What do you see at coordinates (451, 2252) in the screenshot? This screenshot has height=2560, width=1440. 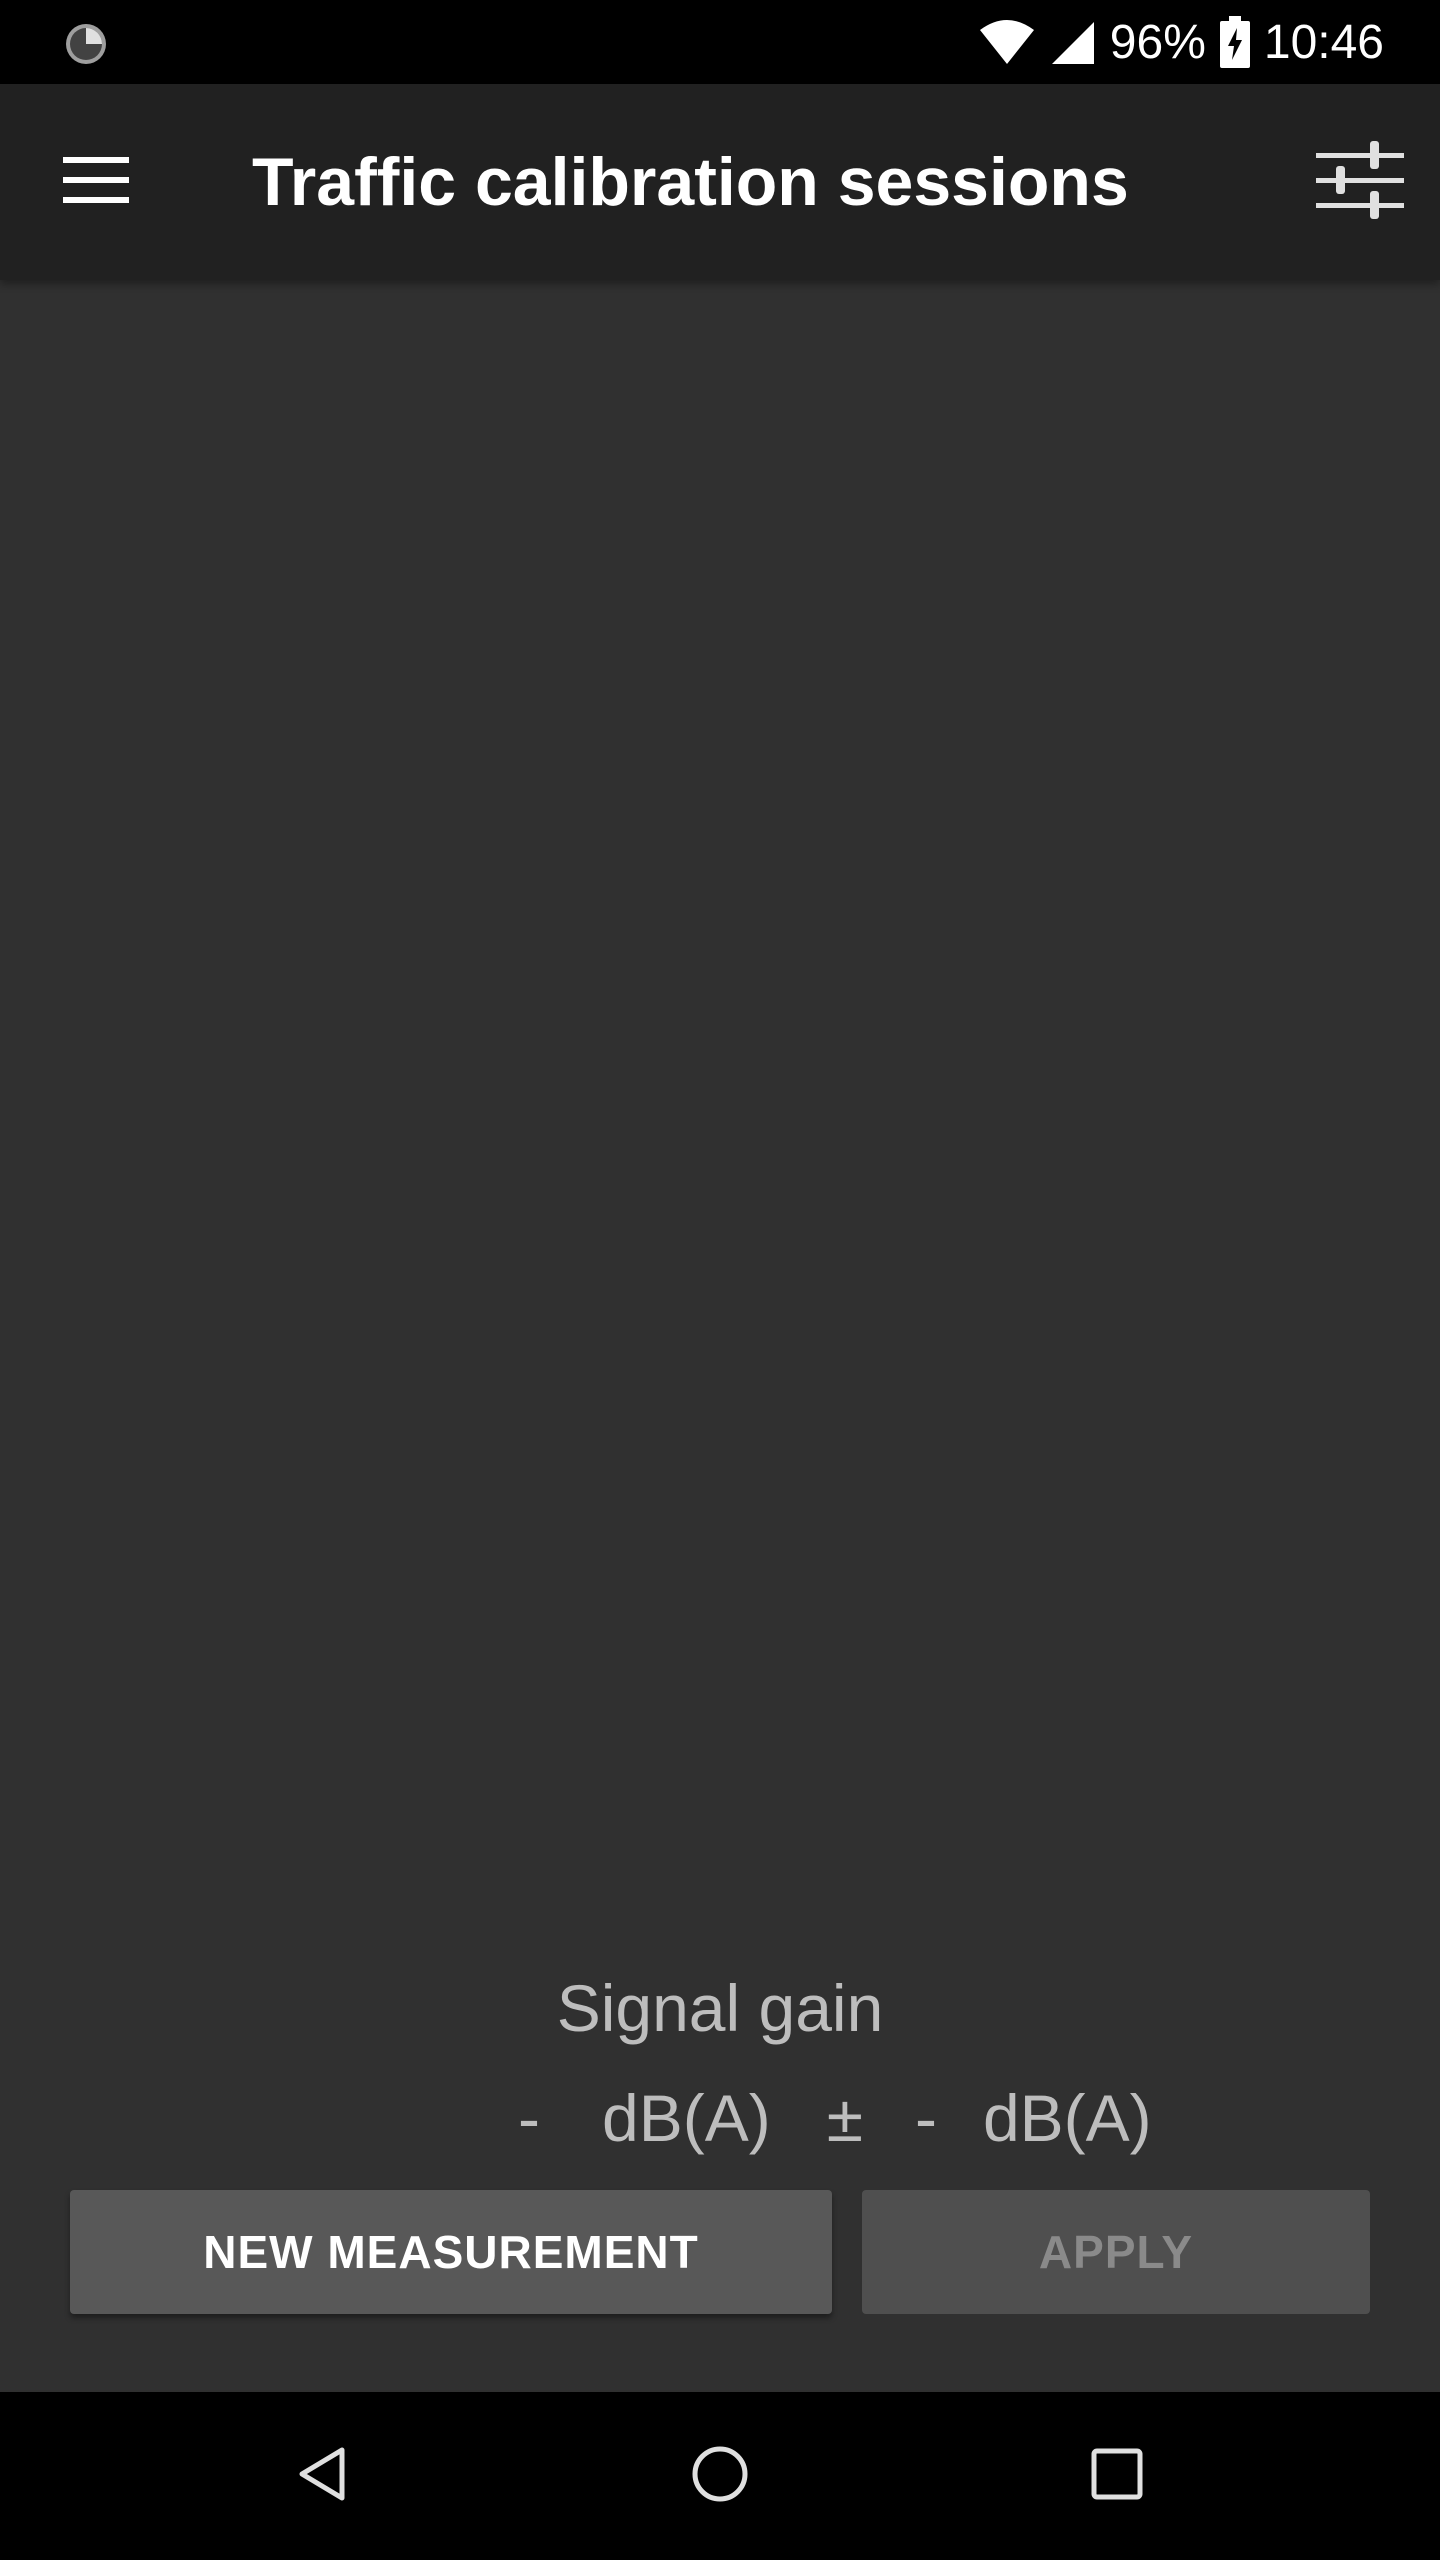 I see `new-measurement-button: NEW MEASUREMENT` at bounding box center [451, 2252].